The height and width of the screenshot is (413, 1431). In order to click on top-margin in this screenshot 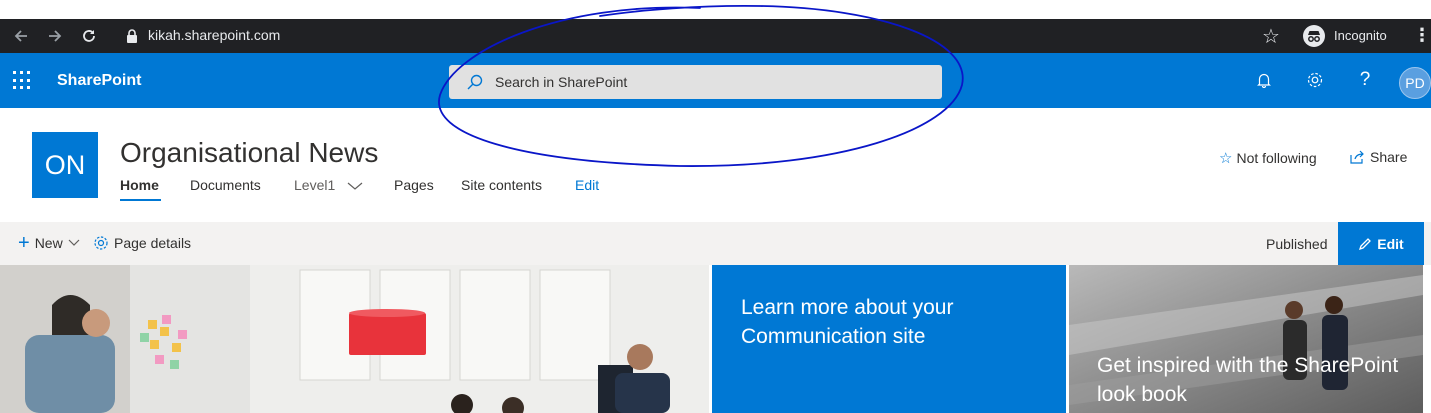, I will do `click(715, 9)`.